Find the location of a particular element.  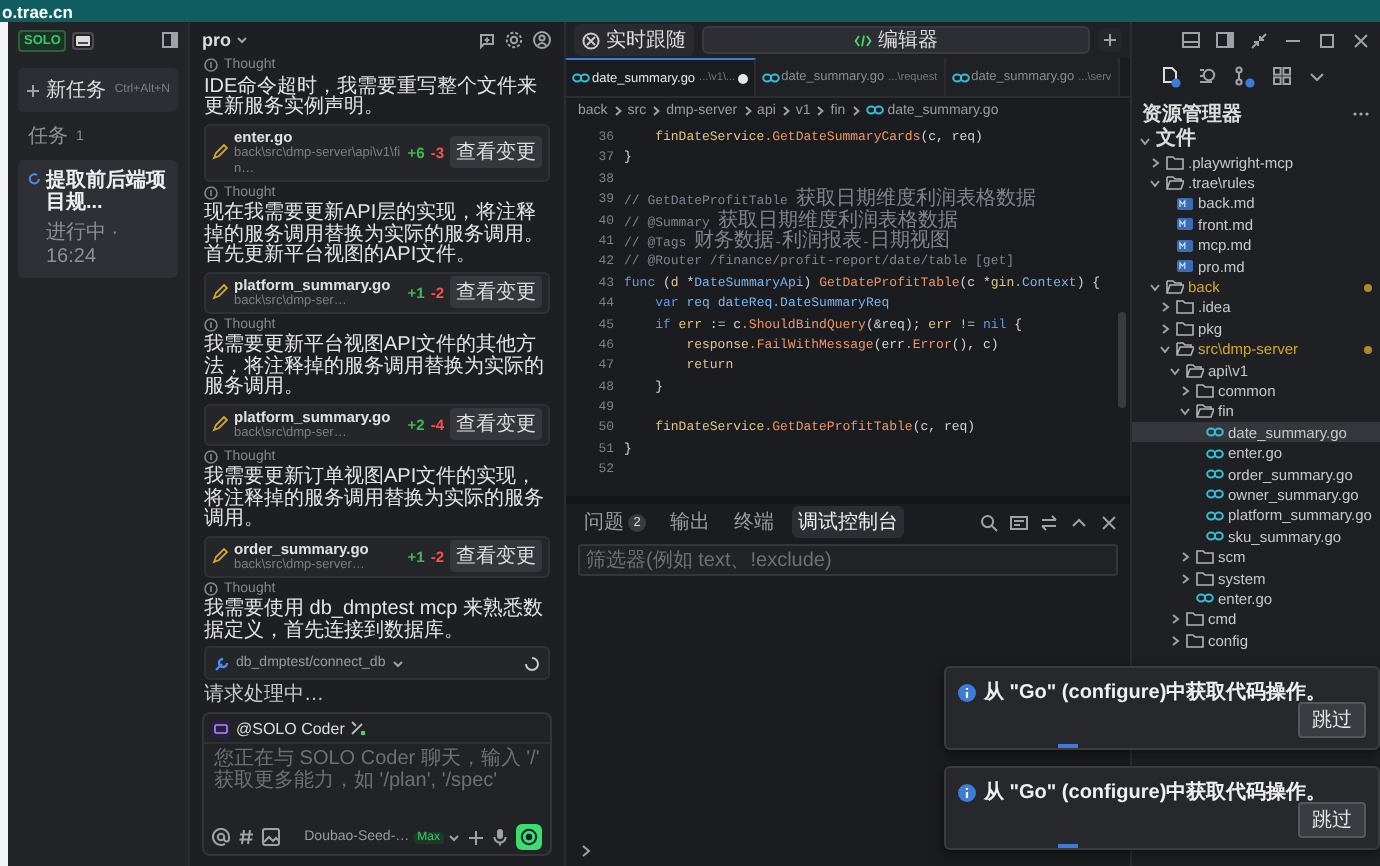

source-control-icon is located at coordinates (1245, 76).